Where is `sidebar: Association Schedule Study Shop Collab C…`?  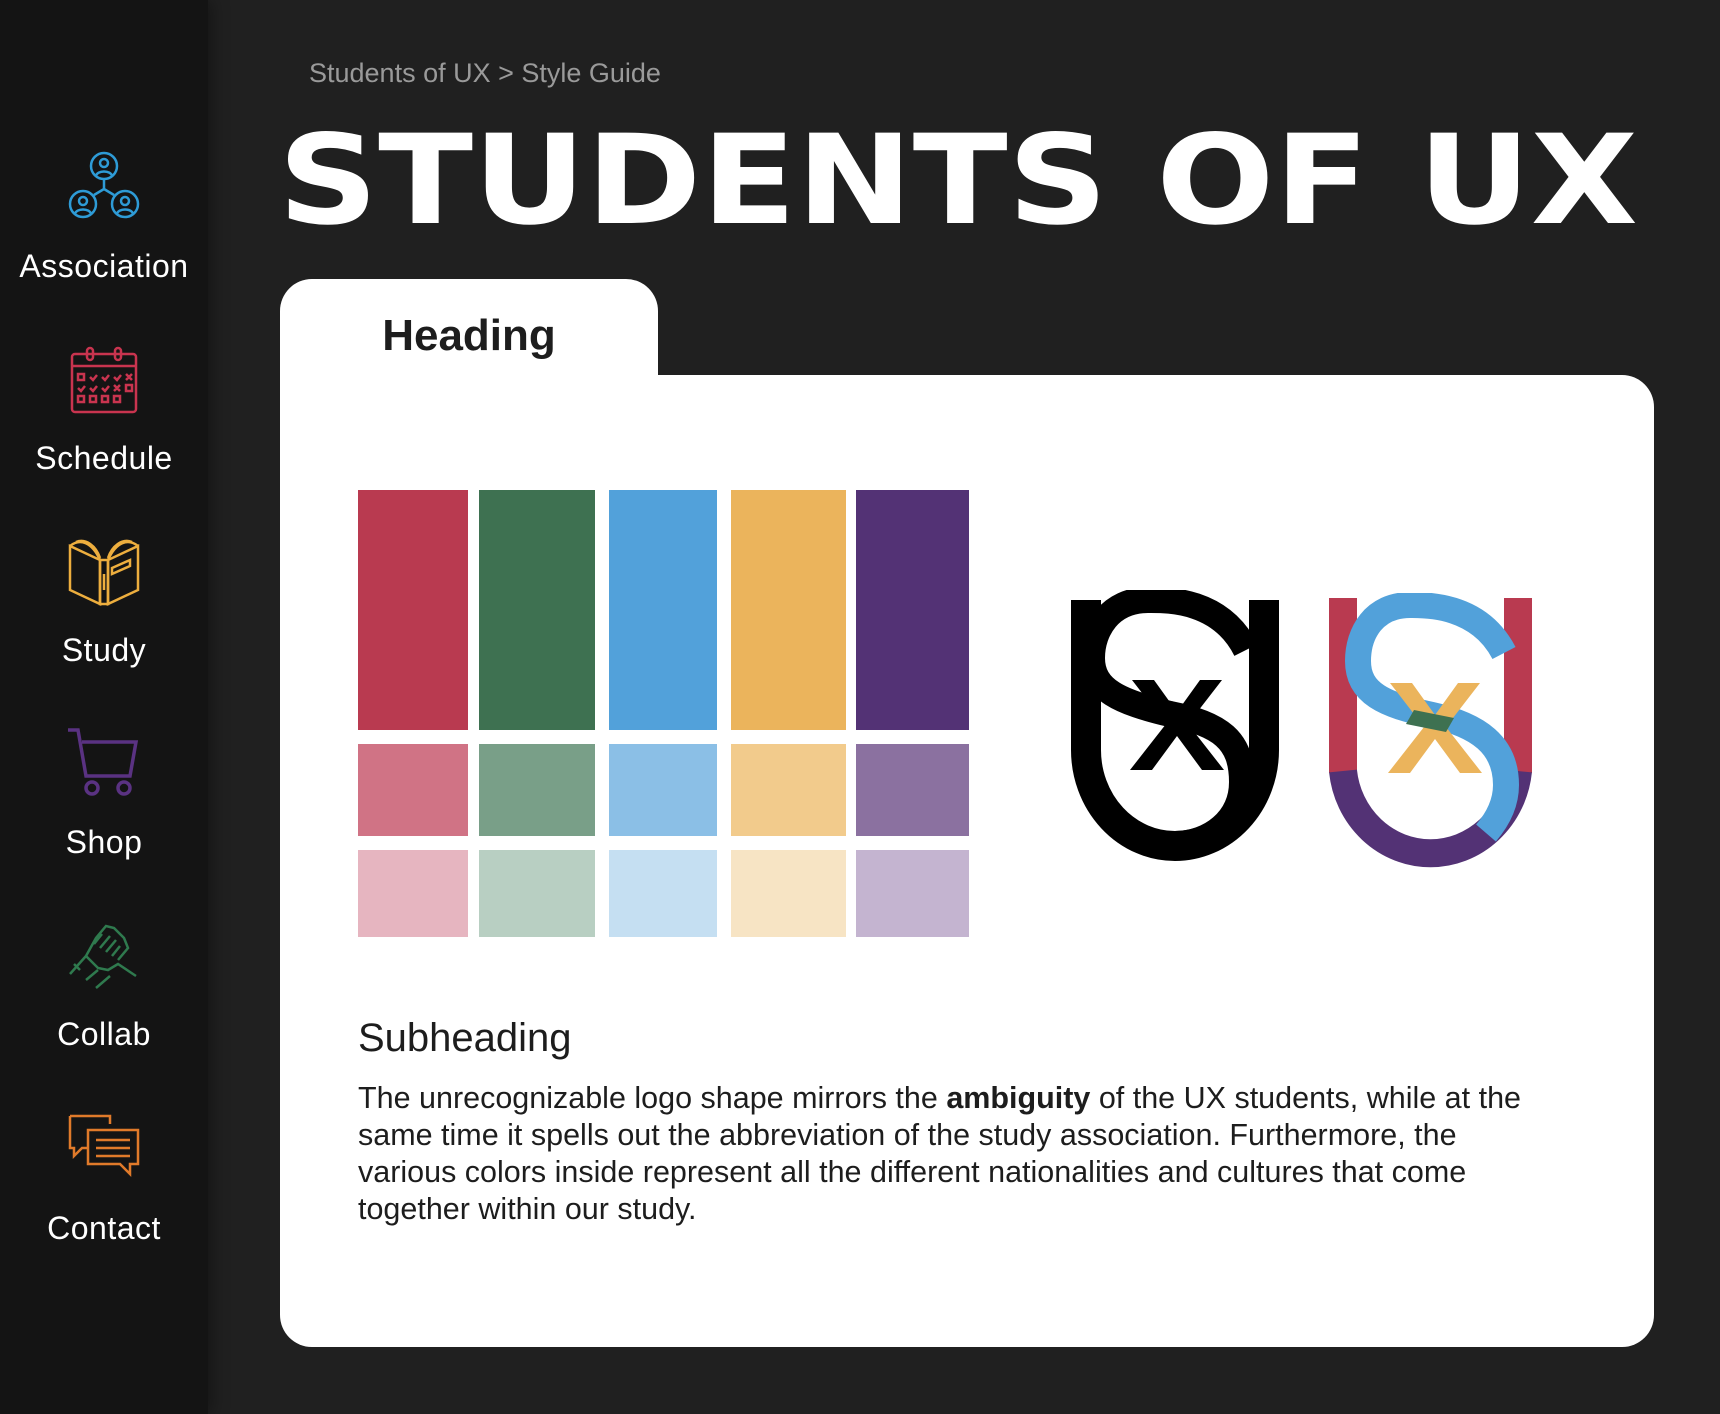 sidebar: Association Schedule Study Shop Collab C… is located at coordinates (104, 707).